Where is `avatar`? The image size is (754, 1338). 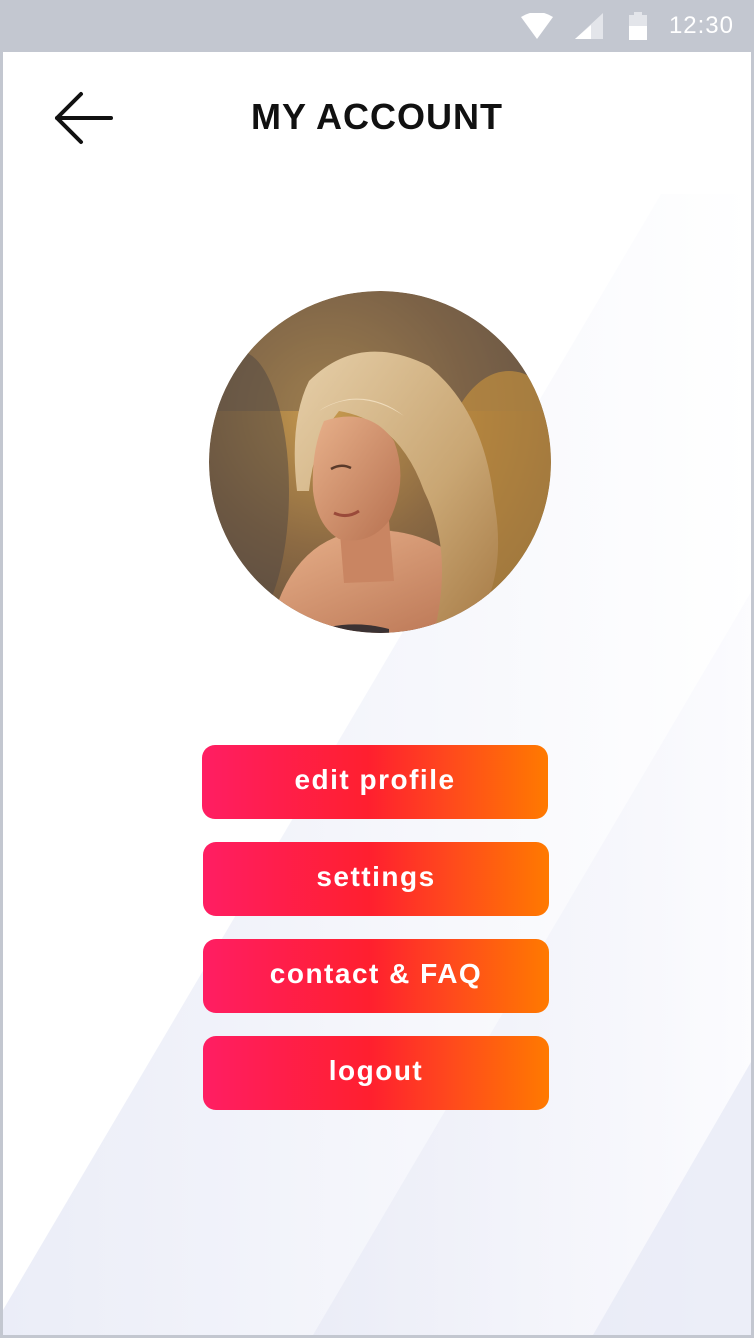
avatar is located at coordinates (380, 462).